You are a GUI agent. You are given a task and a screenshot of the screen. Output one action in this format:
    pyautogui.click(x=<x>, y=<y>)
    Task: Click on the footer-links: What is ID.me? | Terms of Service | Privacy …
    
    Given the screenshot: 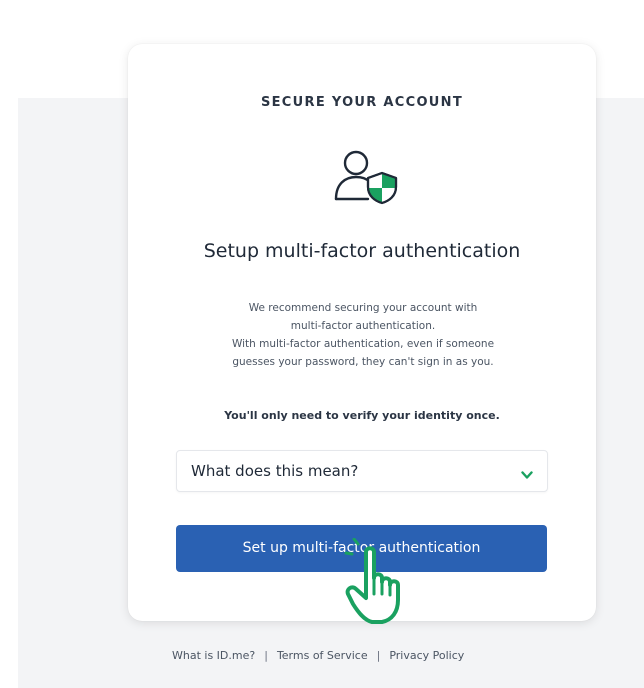 What is the action you would take?
    pyautogui.click(x=318, y=655)
    